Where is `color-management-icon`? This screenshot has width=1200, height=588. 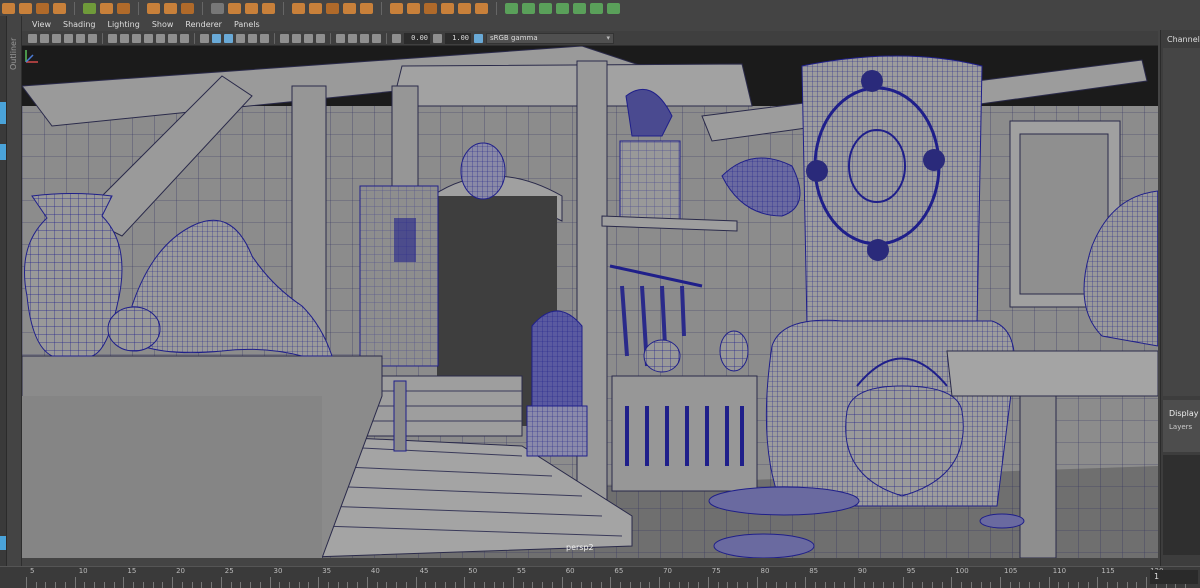 color-management-icon is located at coordinates (478, 38).